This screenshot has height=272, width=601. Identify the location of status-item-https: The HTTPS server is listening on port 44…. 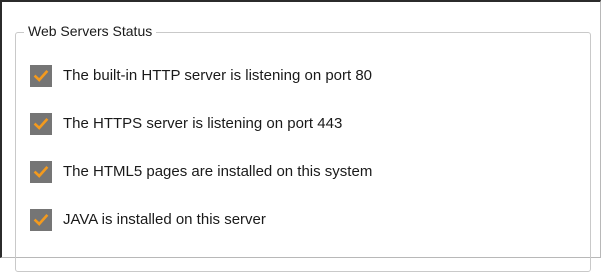
(201, 124).